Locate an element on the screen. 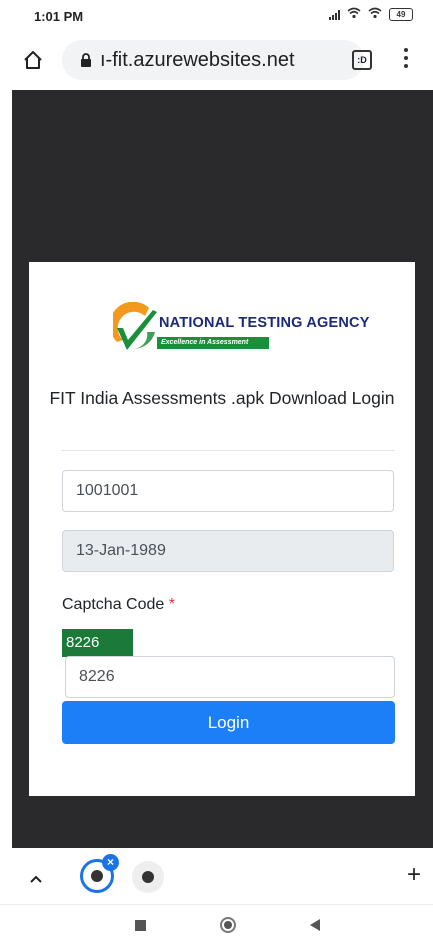  back-icon is located at coordinates (315, 925).